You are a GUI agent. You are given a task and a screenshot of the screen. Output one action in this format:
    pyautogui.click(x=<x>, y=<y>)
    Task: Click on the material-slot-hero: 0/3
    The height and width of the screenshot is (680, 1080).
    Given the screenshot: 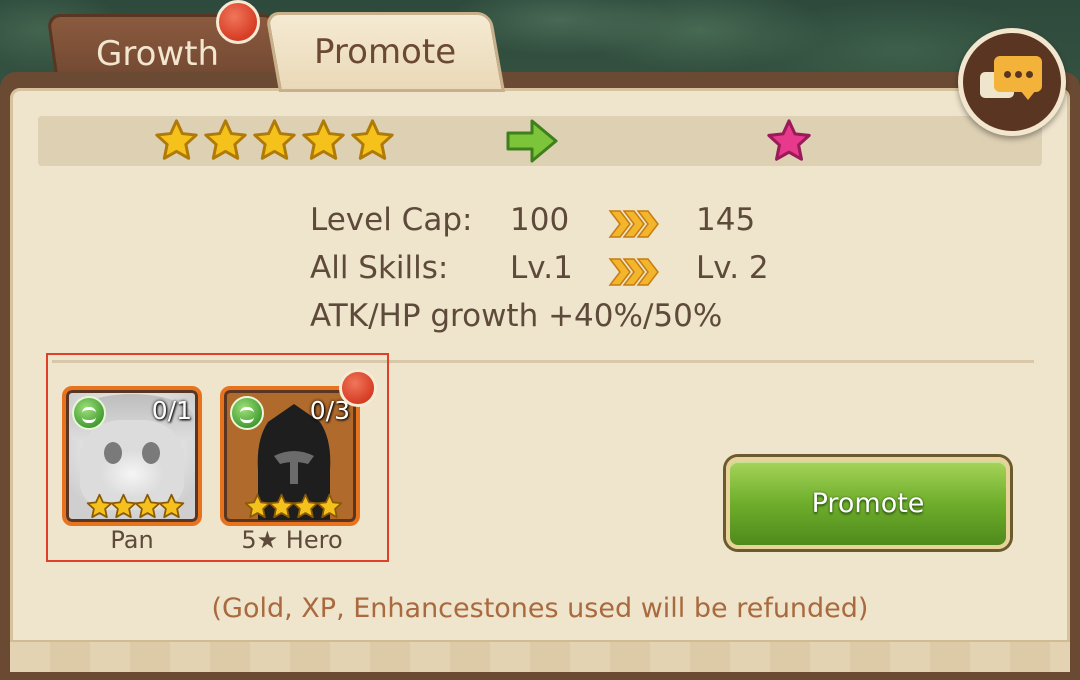 What is the action you would take?
    pyautogui.click(x=290, y=456)
    